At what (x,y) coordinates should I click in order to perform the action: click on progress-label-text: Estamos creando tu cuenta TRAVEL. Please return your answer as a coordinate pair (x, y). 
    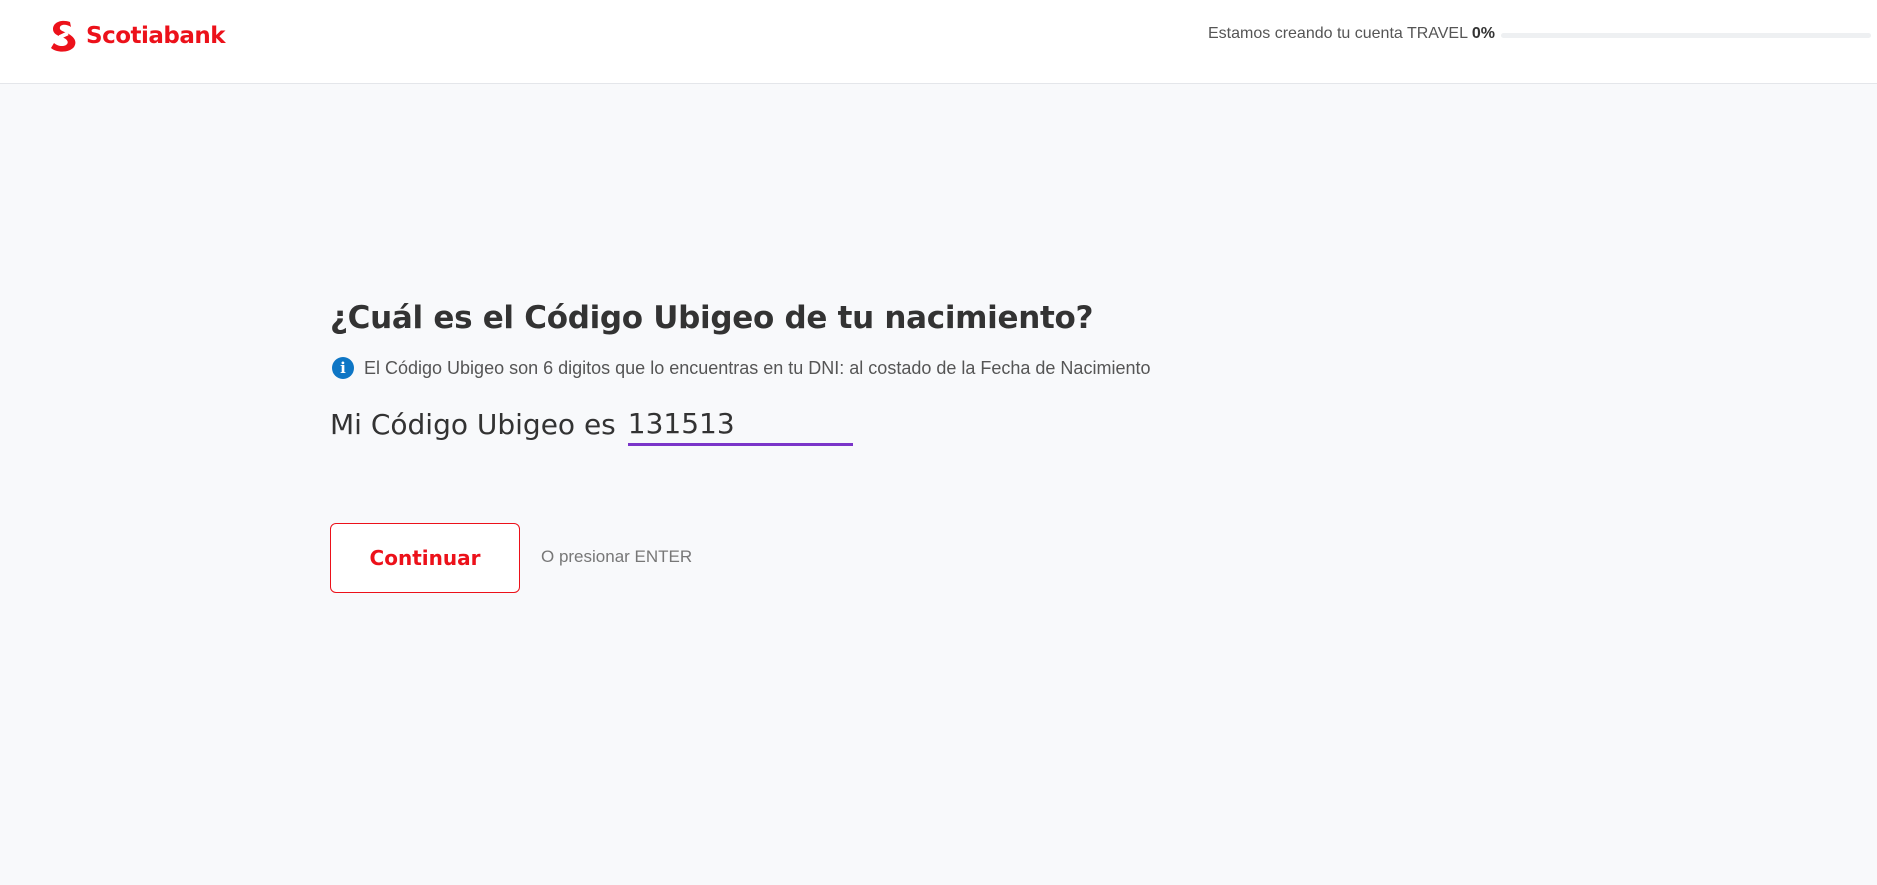
    Looking at the image, I should click on (1338, 33).